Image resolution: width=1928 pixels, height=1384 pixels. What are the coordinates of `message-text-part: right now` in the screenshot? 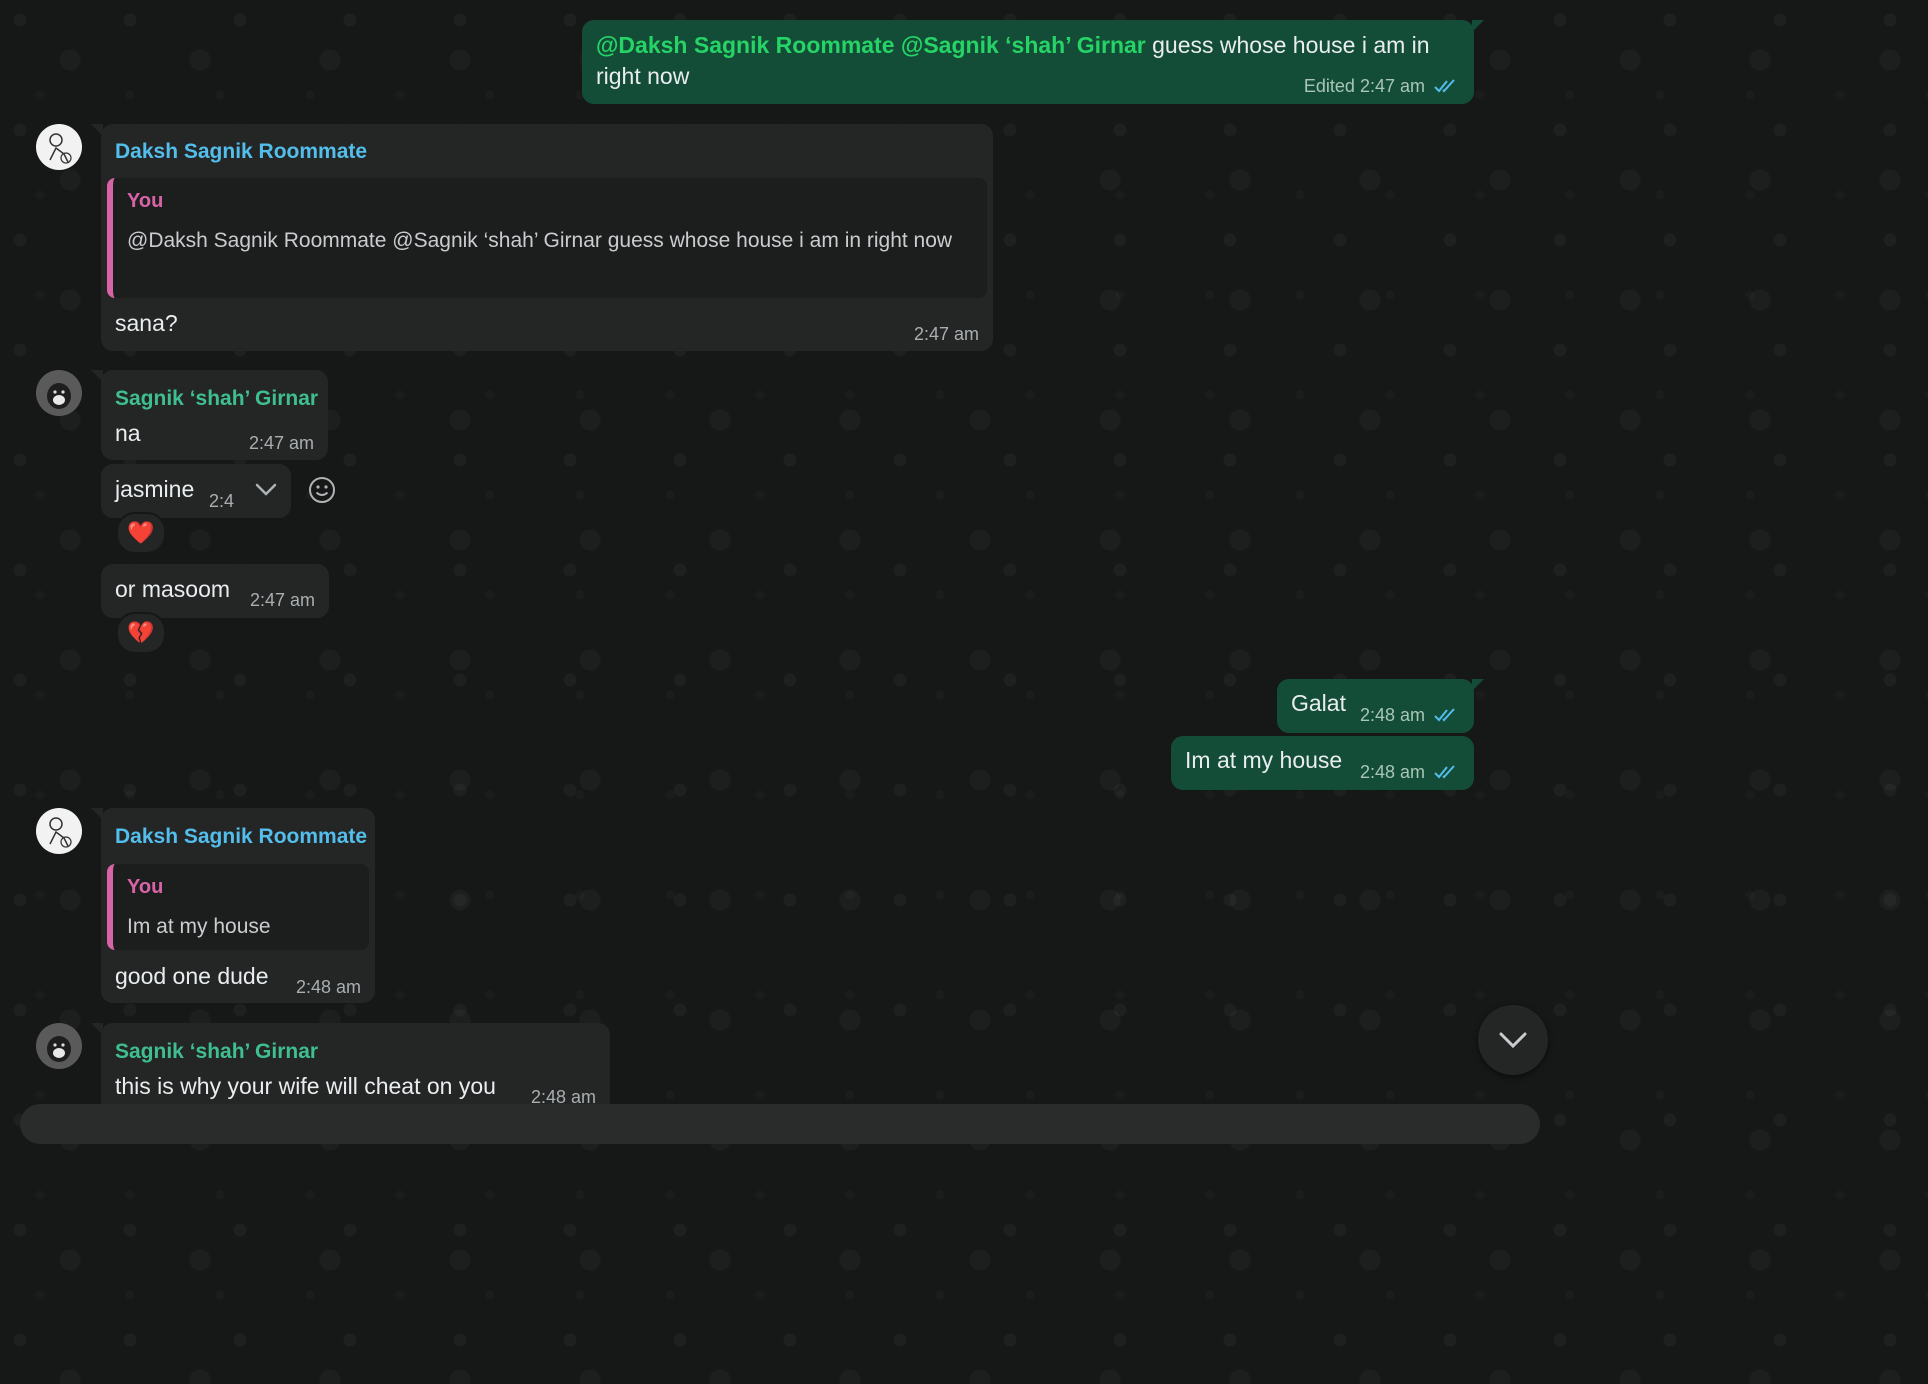 It's located at (643, 76).